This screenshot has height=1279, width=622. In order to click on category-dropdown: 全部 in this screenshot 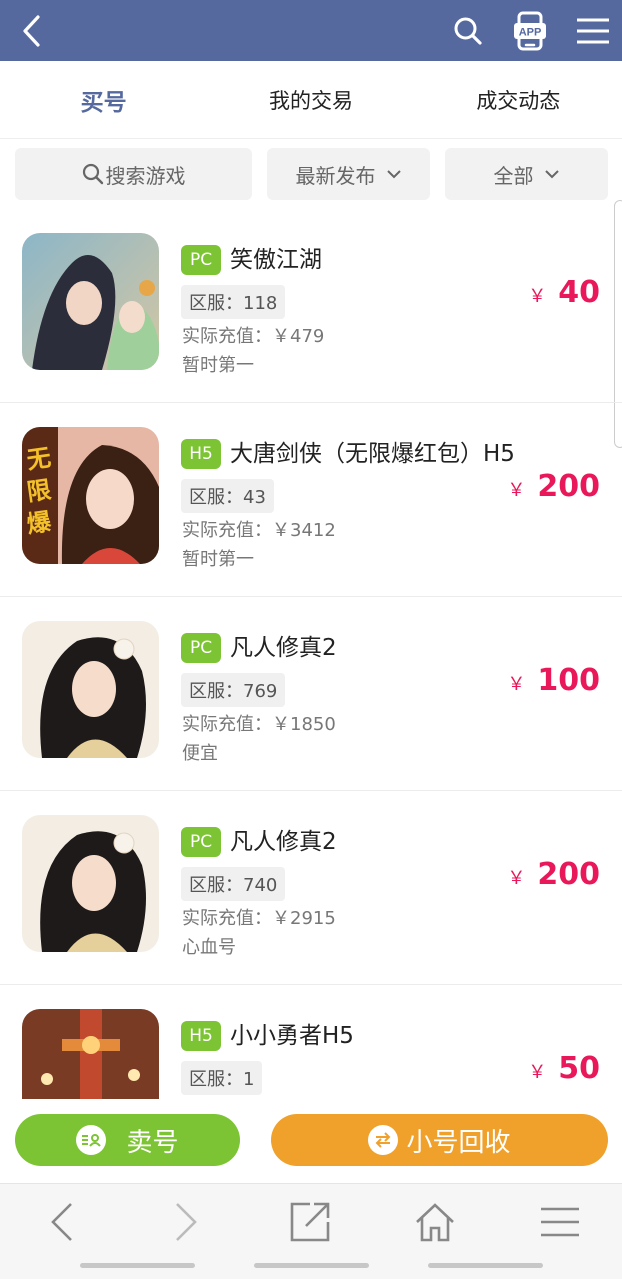, I will do `click(526, 174)`.